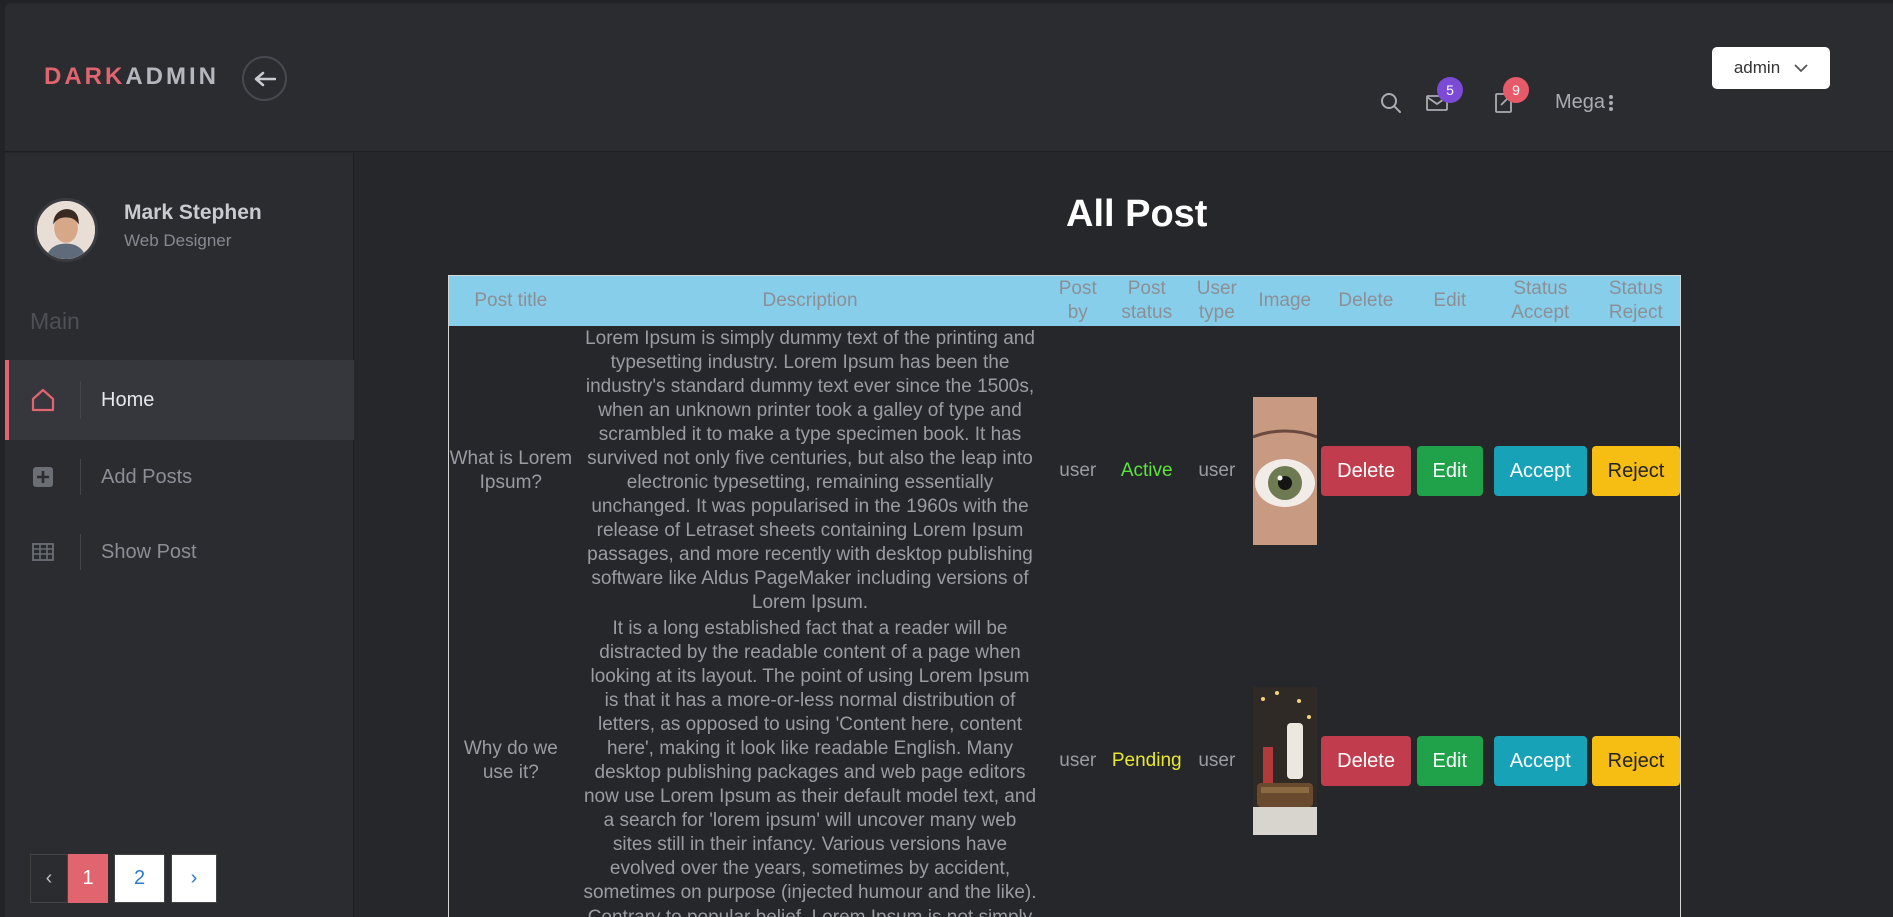 The image size is (1893, 917). I want to click on column-header: Status Reject, so click(1635, 300).